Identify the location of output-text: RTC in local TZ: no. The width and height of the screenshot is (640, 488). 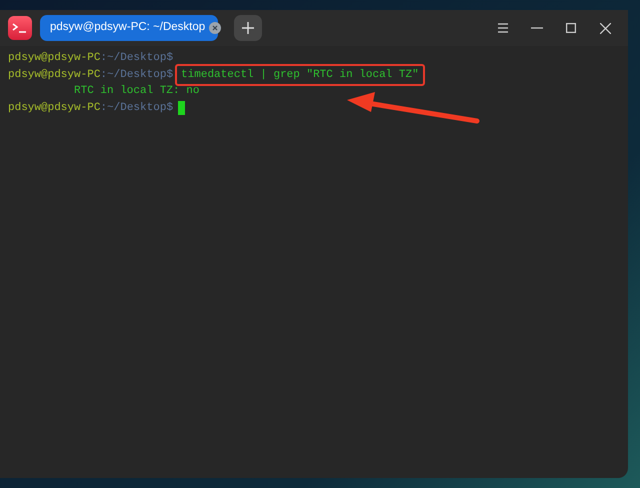
(137, 91).